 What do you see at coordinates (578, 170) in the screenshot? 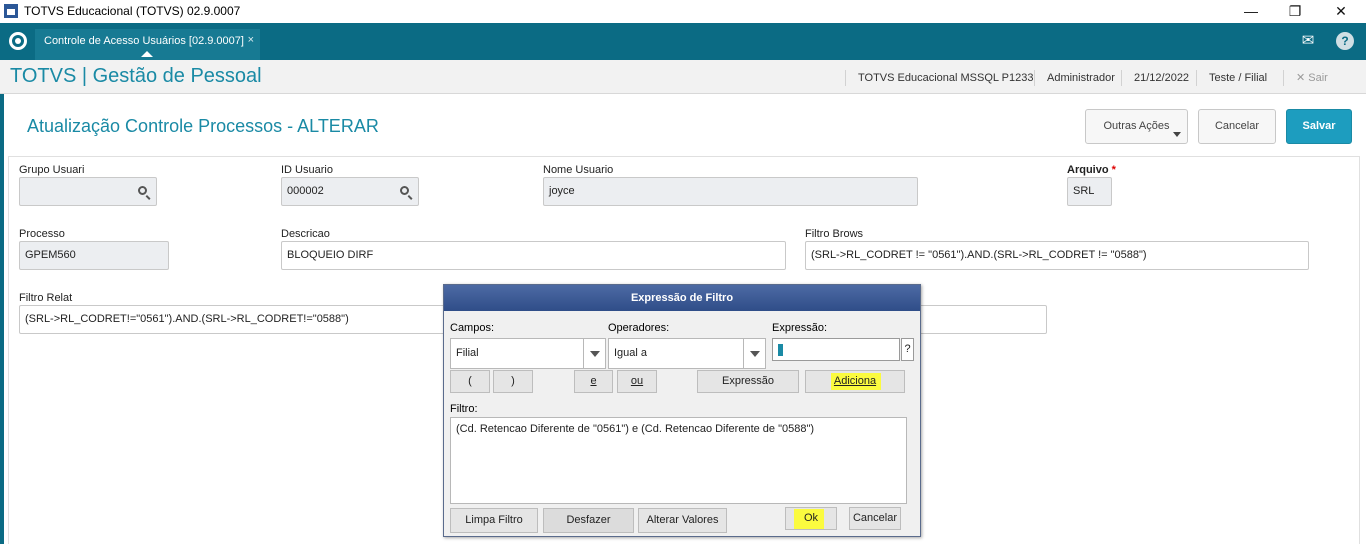
I see `nome-usuario-label: Nome Usuario` at bounding box center [578, 170].